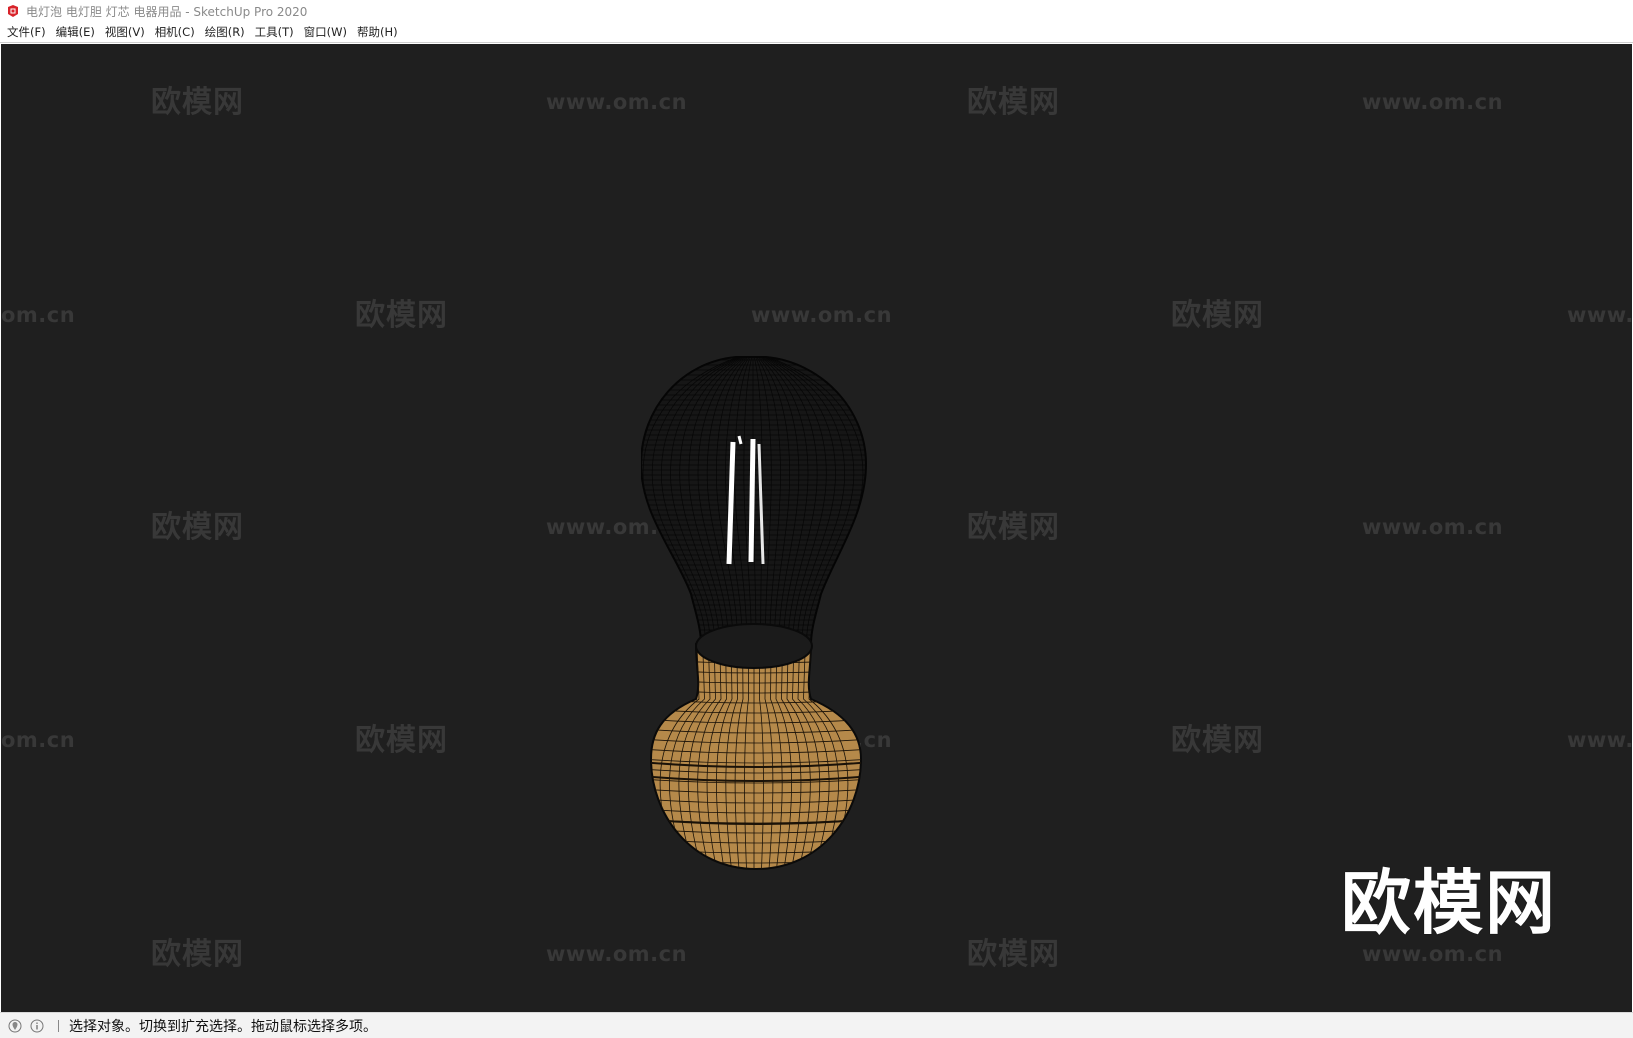  What do you see at coordinates (816, 1025) in the screenshot?
I see `status-bar: 选择对象。切换到扩充选择。拖动鼠标选择多项。` at bounding box center [816, 1025].